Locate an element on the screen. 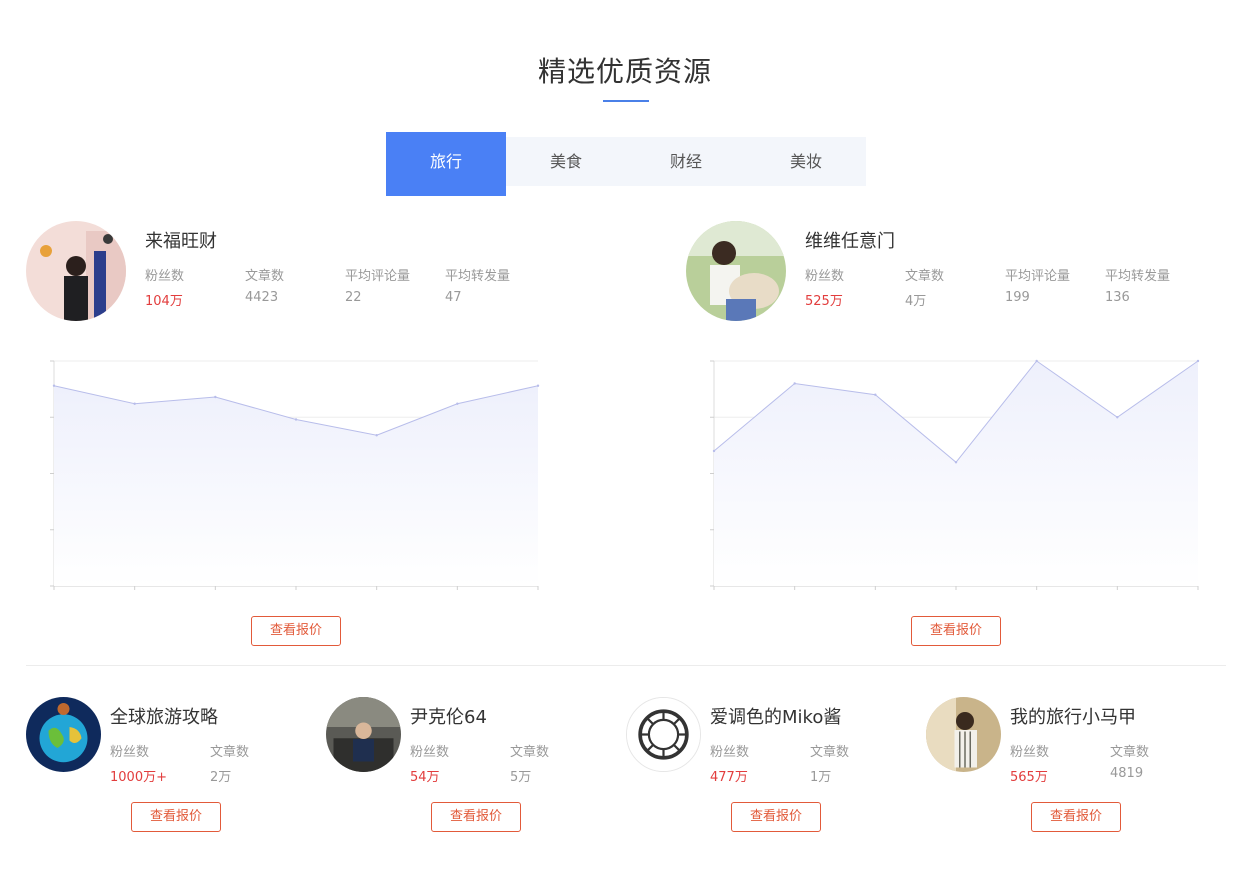  section-title: 精选优质资源 is located at coordinates (624, 71).